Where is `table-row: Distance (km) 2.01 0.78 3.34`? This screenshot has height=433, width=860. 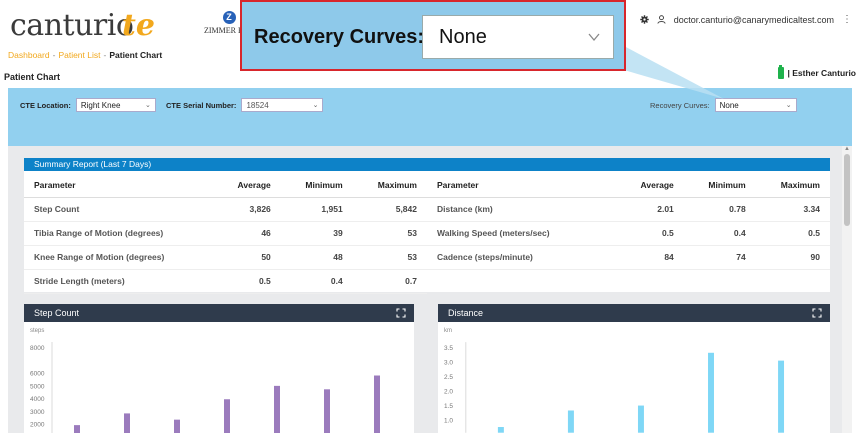
table-row: Distance (km) 2.01 0.78 3.34 is located at coordinates (628, 209).